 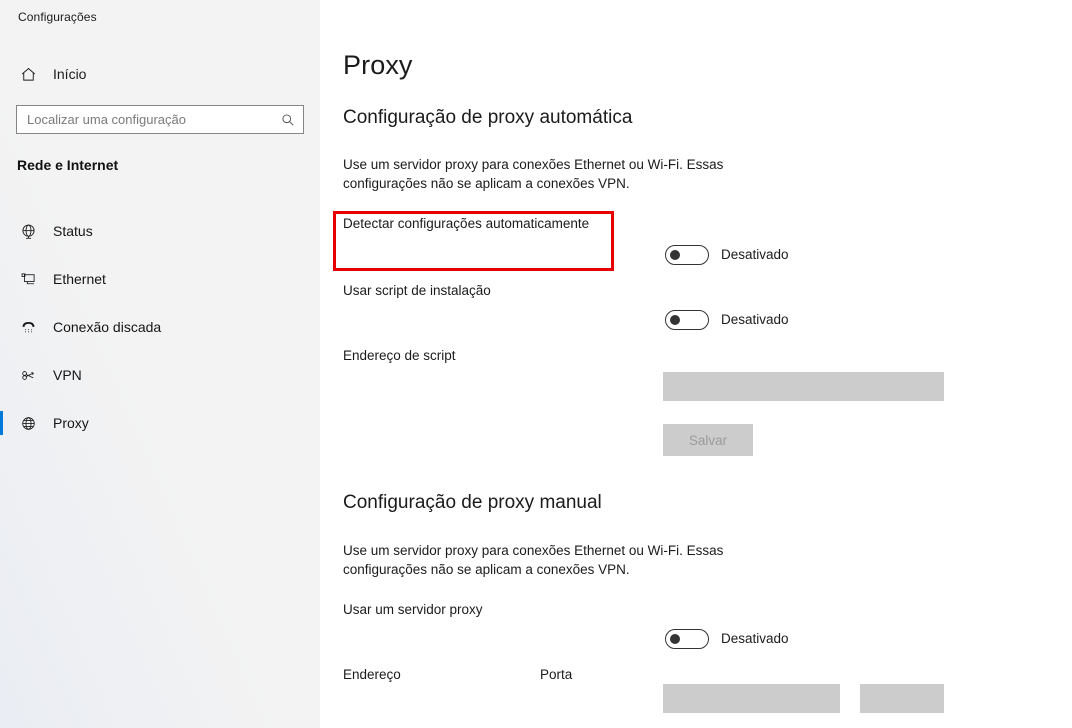 What do you see at coordinates (472, 502) in the screenshot?
I see `manual-proxy-heading: Configuração de proxy manual` at bounding box center [472, 502].